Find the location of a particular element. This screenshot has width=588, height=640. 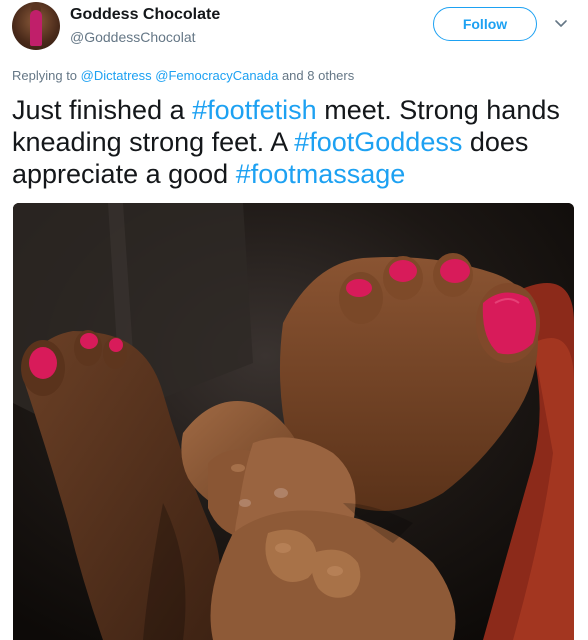

avatar is located at coordinates (36, 26).